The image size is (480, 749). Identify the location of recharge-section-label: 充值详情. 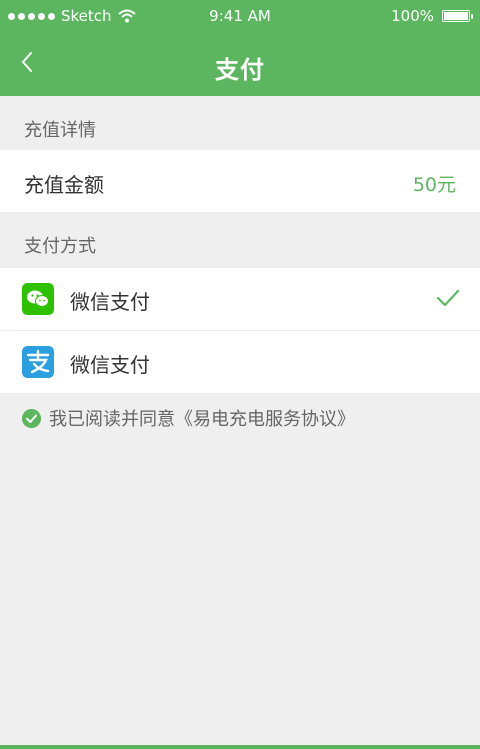
(60, 130).